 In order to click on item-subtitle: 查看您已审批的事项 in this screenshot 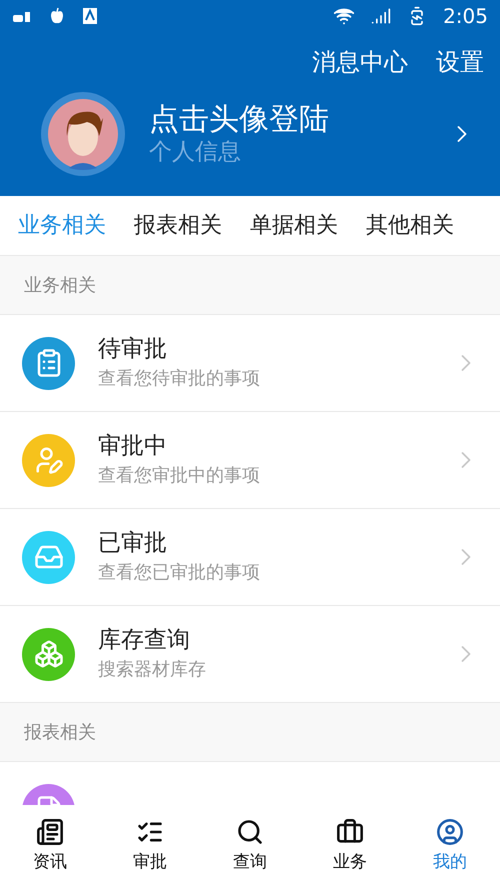, I will do `click(179, 573)`.